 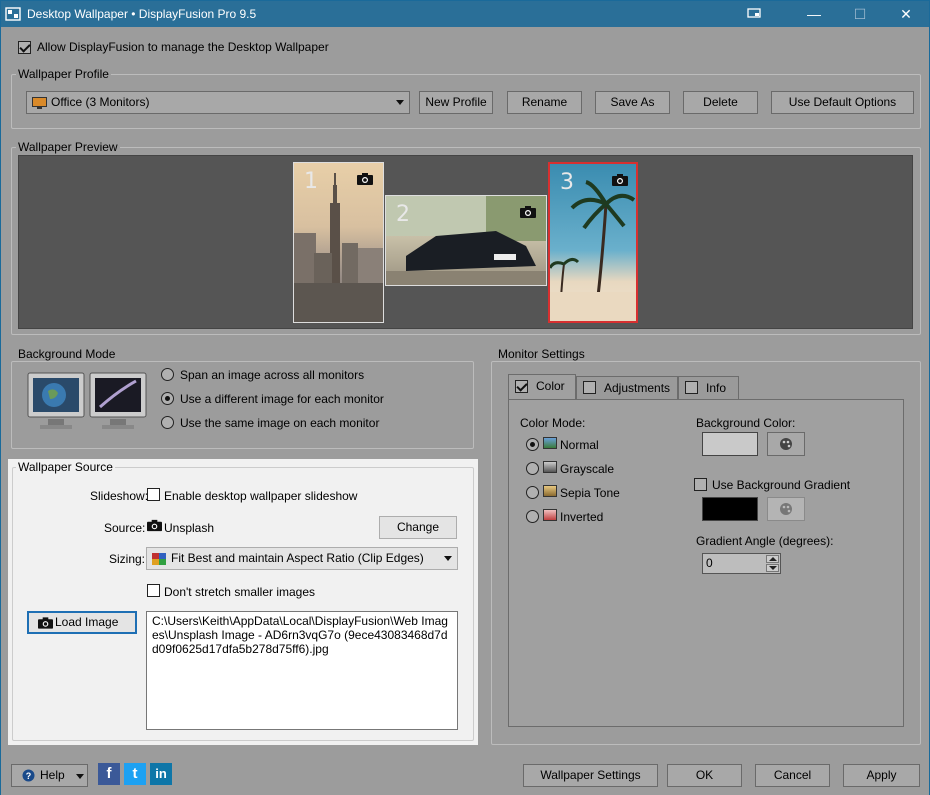 What do you see at coordinates (765, 541) in the screenshot?
I see `gradient-angle-label: Gradient Angle (degrees):` at bounding box center [765, 541].